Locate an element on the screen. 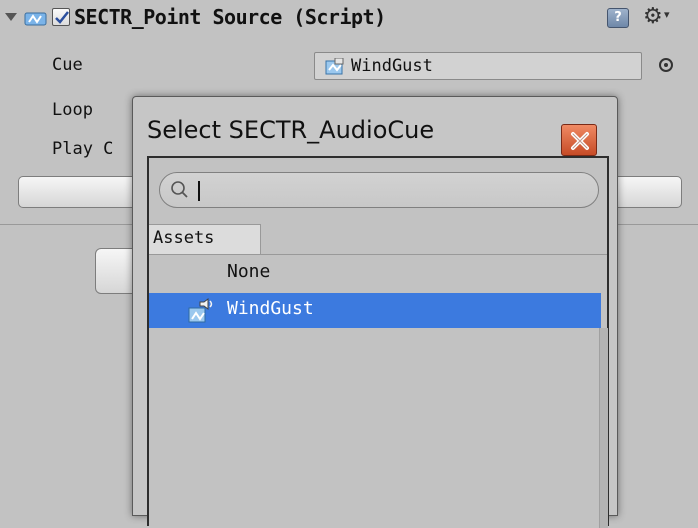 This screenshot has height=528, width=698. loop-label: Loop is located at coordinates (72, 110).